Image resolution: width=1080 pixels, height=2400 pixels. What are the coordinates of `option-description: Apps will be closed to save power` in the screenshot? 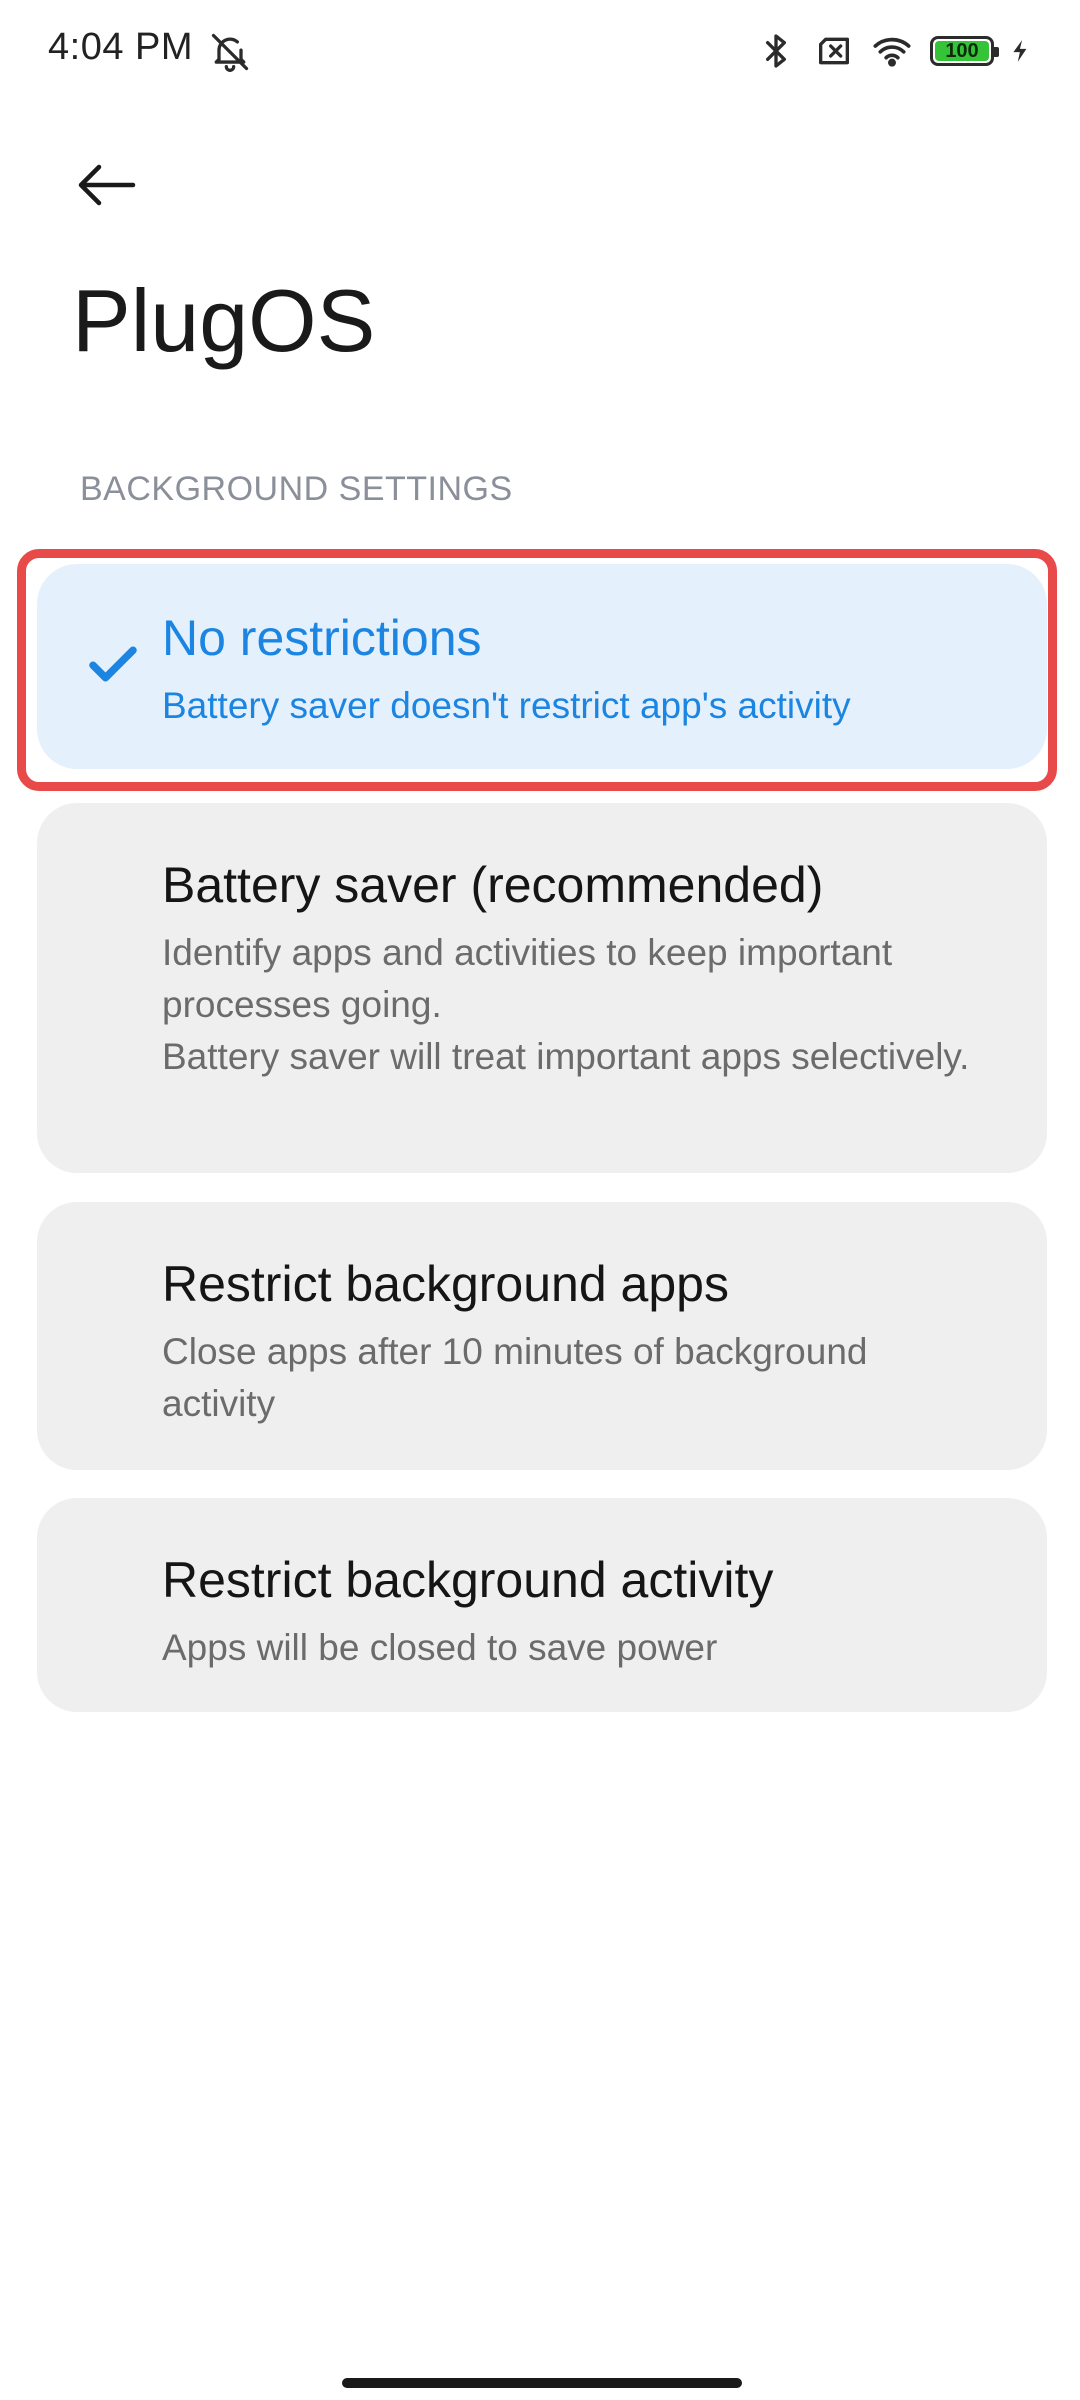 It's located at (440, 1647).